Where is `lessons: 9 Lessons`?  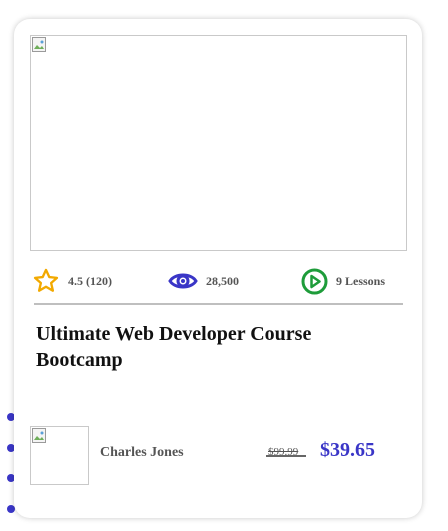
lessons: 9 Lessons is located at coordinates (343, 281).